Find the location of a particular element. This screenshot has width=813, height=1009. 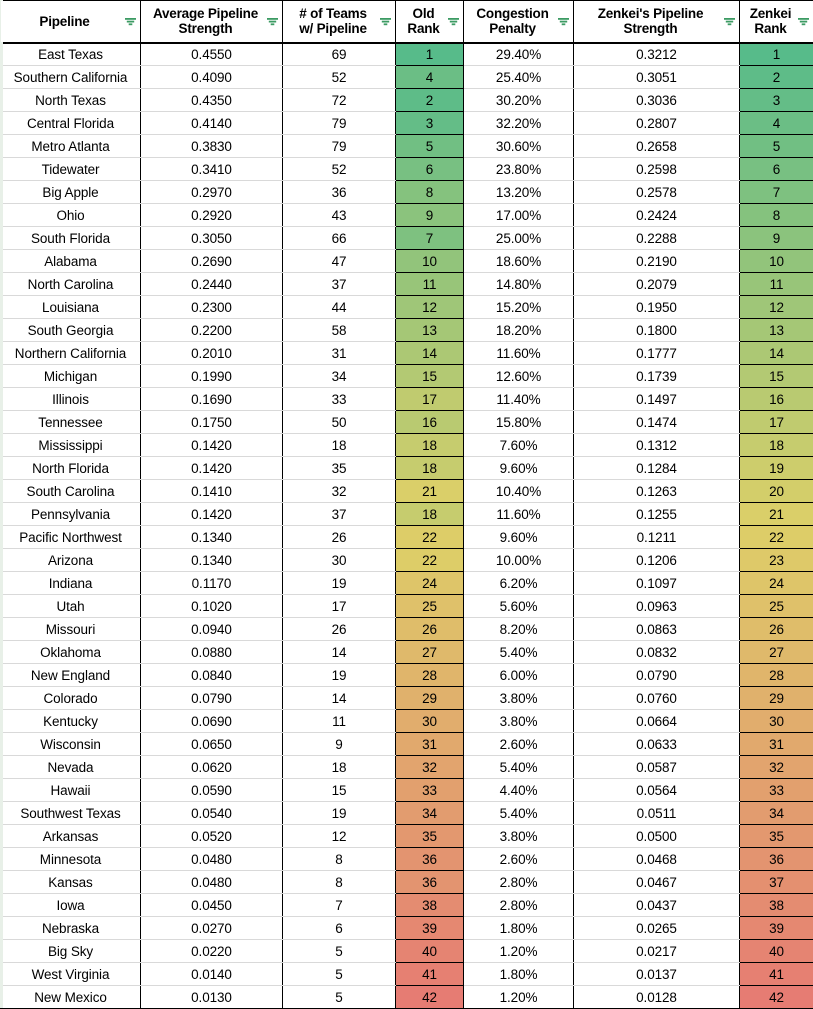

cell-pipeline: Minnesota is located at coordinates (71, 859).